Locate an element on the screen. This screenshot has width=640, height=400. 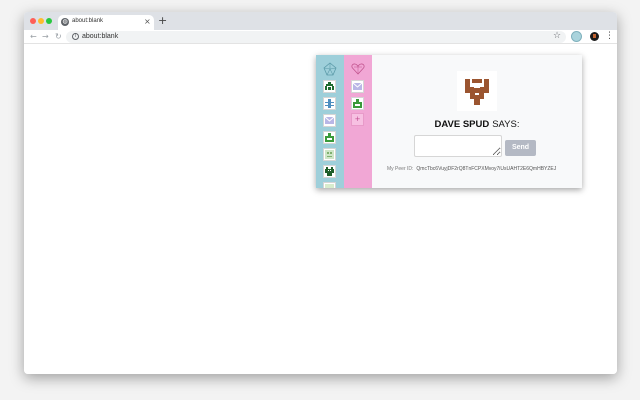
peer-list-column is located at coordinates (330, 121).